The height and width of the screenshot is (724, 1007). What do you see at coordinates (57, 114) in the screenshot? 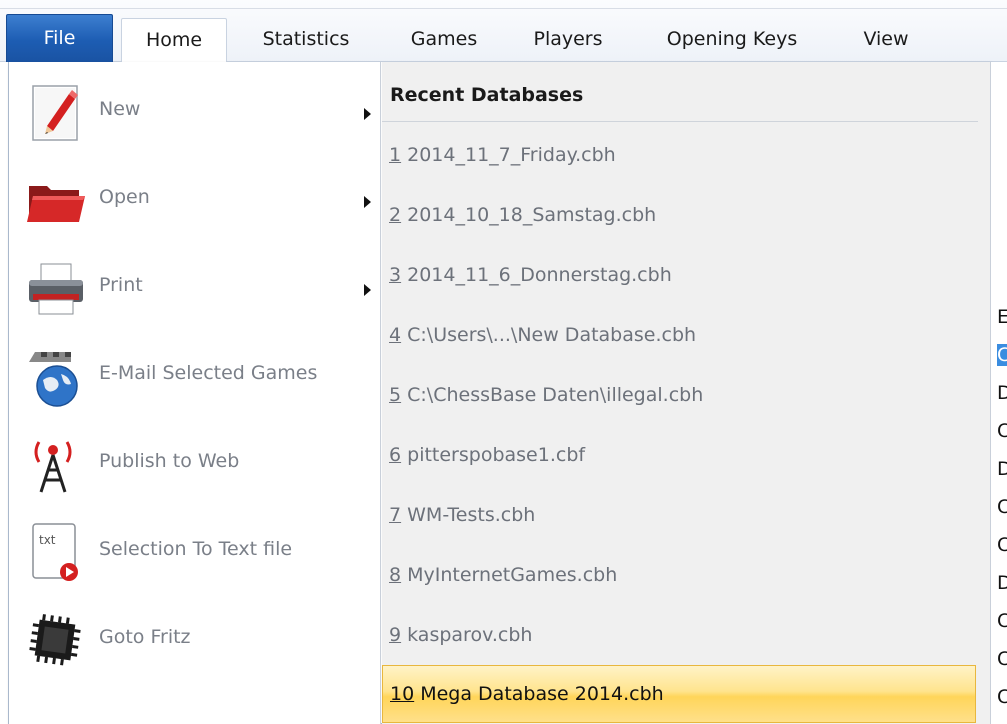
I see `new-document-pencil-icon` at bounding box center [57, 114].